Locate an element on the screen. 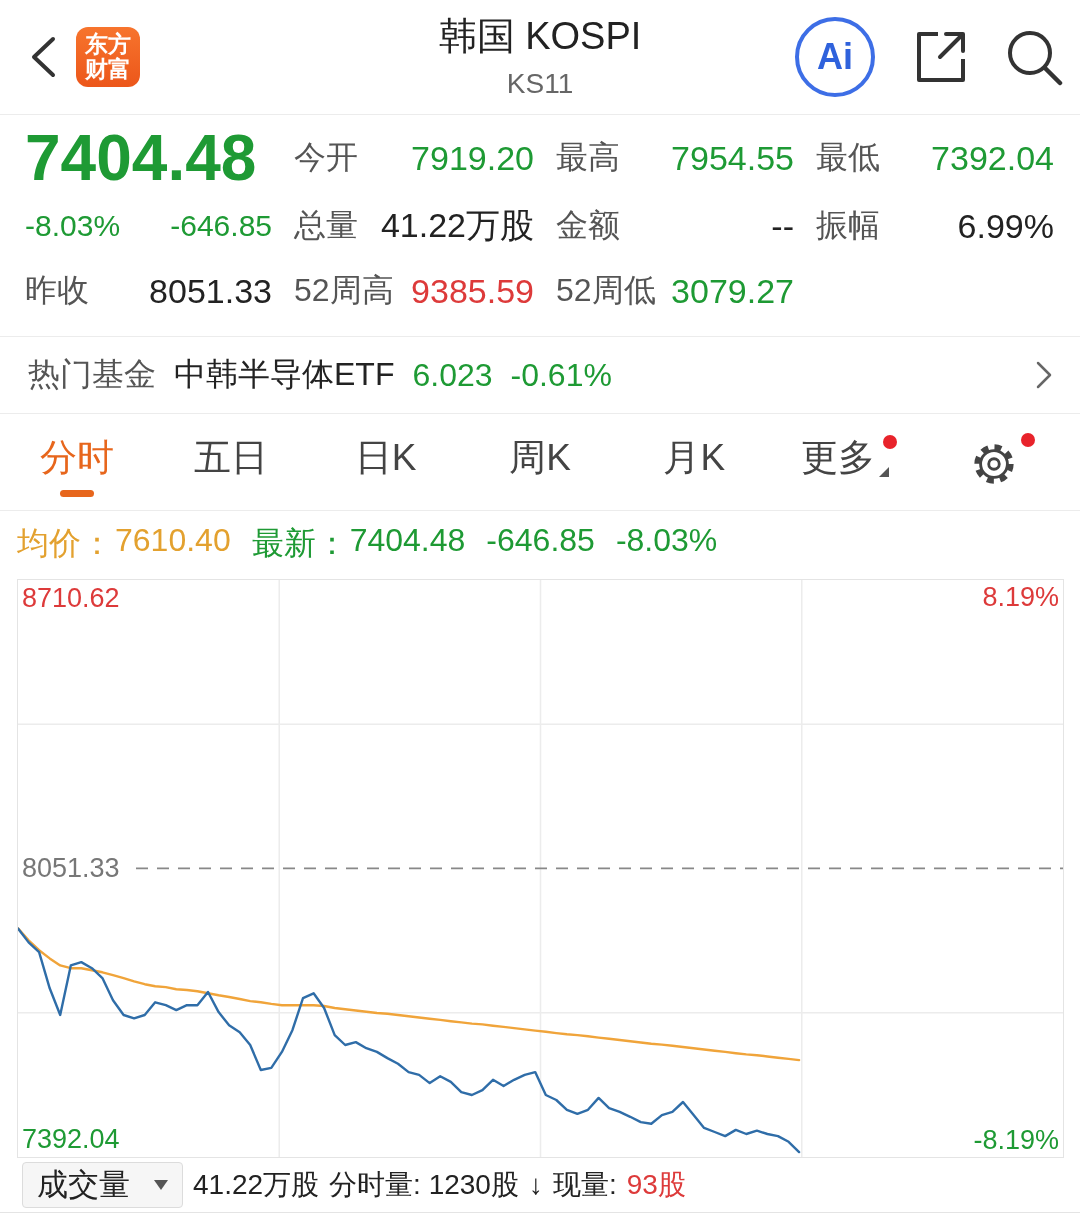  stat-value: 9385.59 is located at coordinates (472, 291).